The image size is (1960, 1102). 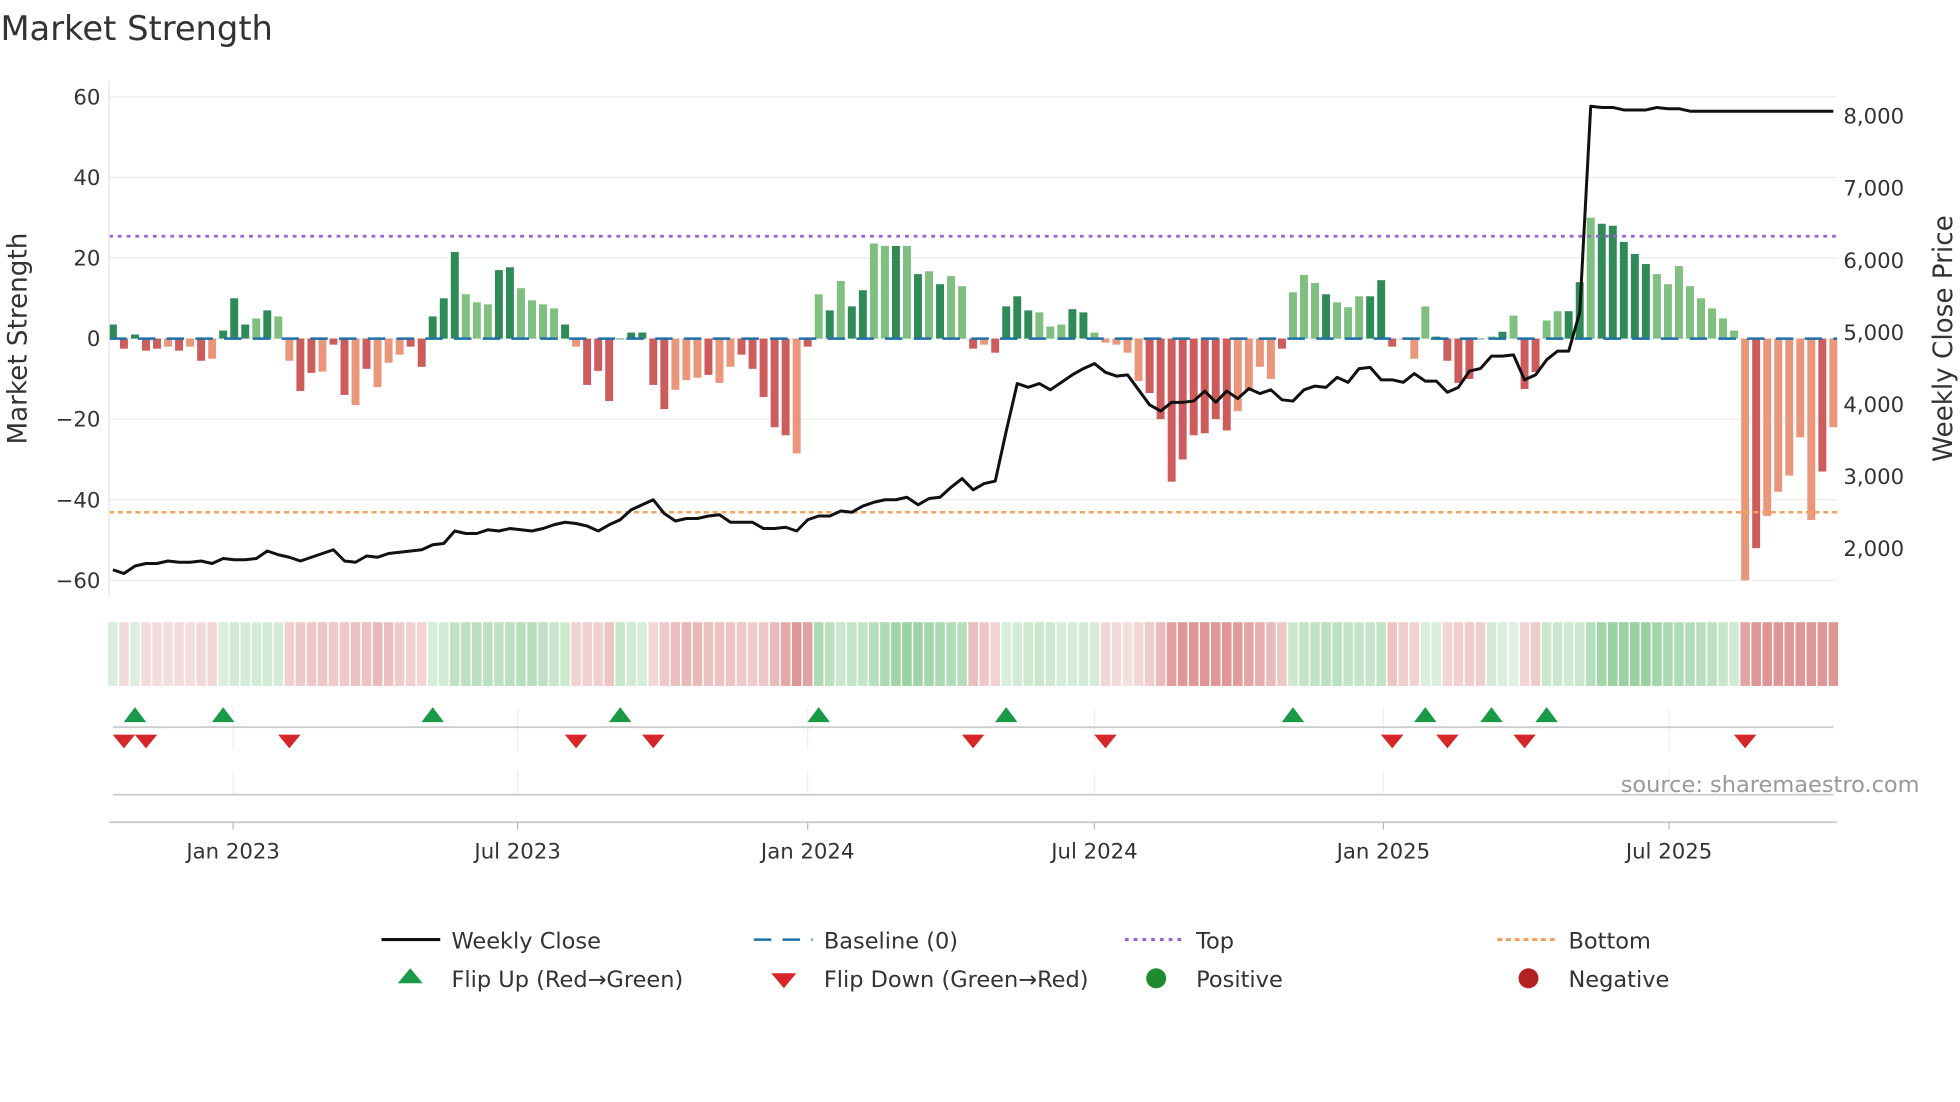 What do you see at coordinates (1873, 333) in the screenshot?
I see `y2-tick-label: 5,000` at bounding box center [1873, 333].